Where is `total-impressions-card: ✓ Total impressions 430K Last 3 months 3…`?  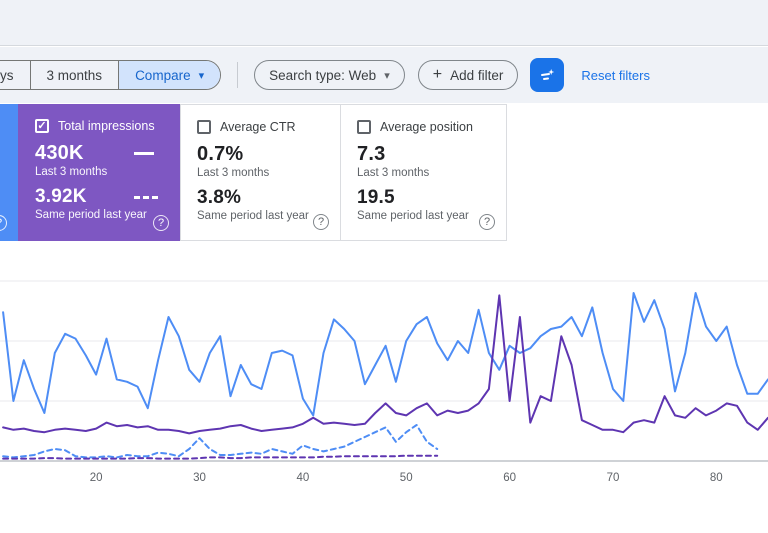 total-impressions-card: ✓ Total impressions 430K Last 3 months 3… is located at coordinates (99, 172).